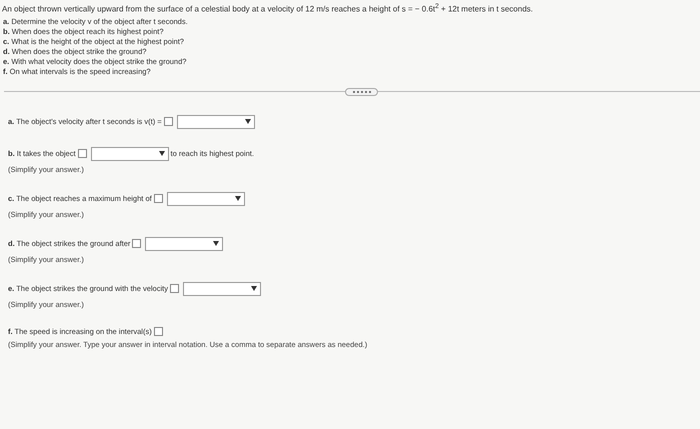  Describe the element at coordinates (268, 8) in the screenshot. I see `problem-statement: An object thrown vertically upward from the surface of a celestial body at a velocity of 12 m/s reaches a height of s = − 0.6t$^{2}$ + 12t meters in t seconds.` at that location.